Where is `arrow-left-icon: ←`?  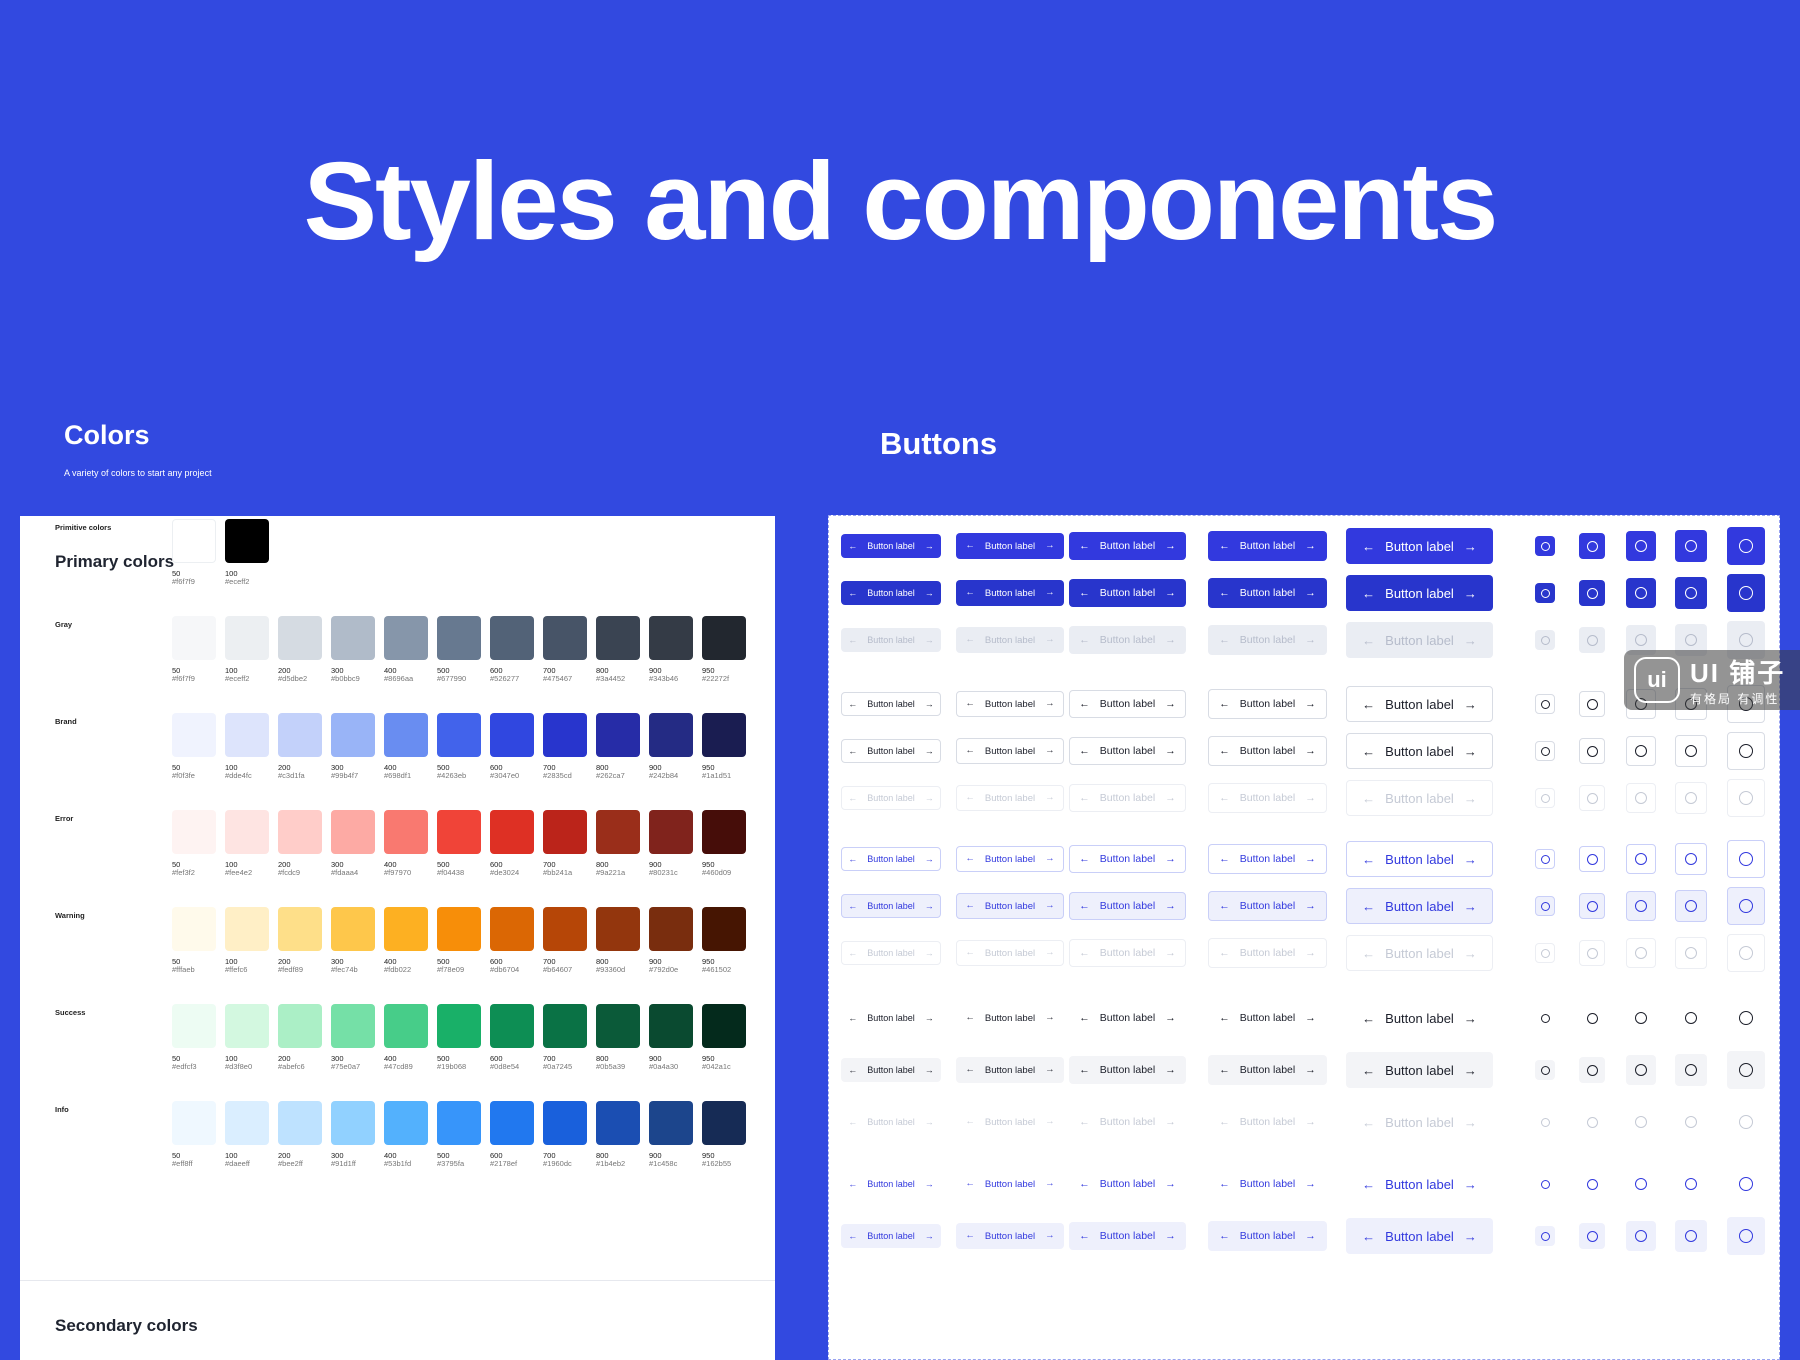 arrow-left-icon: ← is located at coordinates (853, 858).